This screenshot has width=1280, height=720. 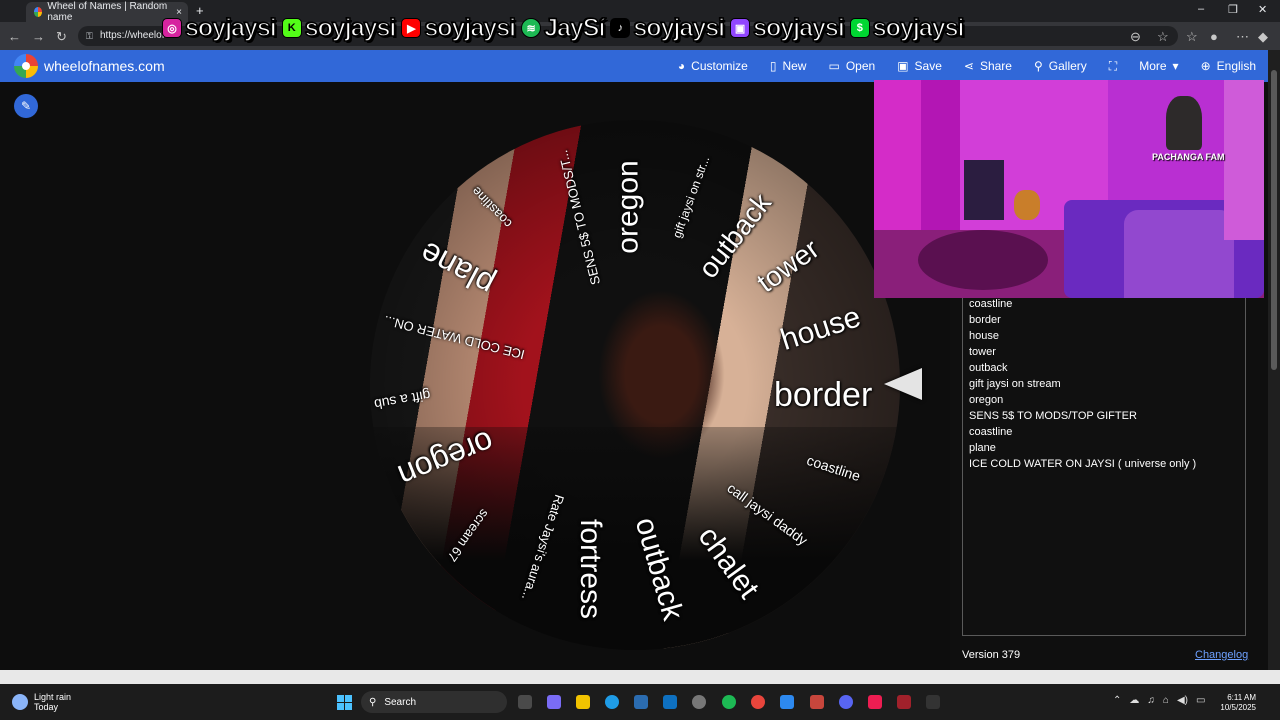 I want to click on weather-widget: Light rain Today, so click(x=41, y=702).